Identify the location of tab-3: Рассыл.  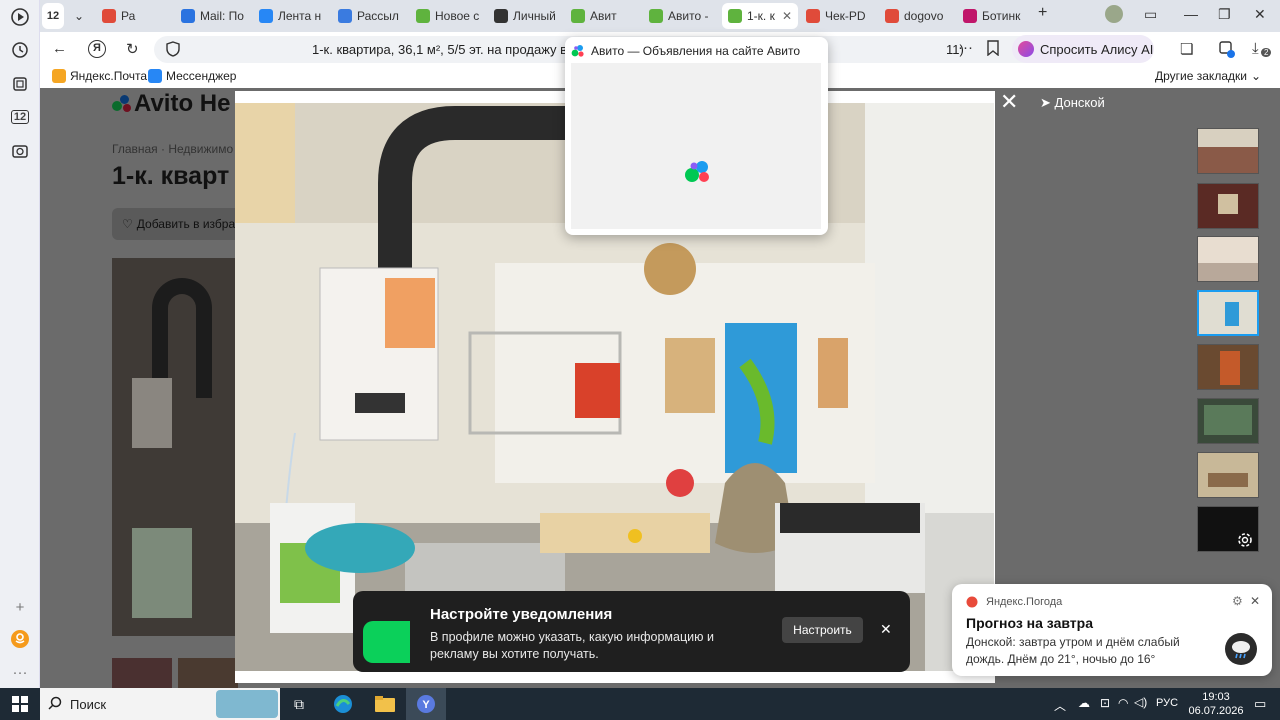
(370, 16).